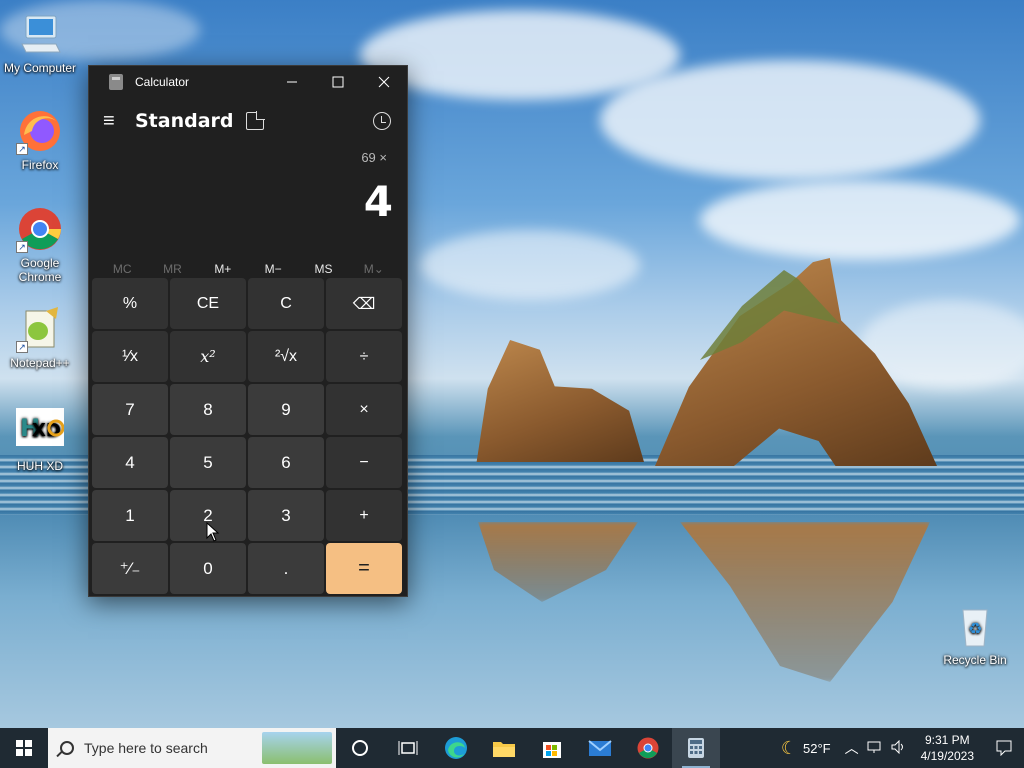 This screenshot has height=768, width=1024. Describe the element at coordinates (39, 466) in the screenshot. I see `desktop-icon-label: HUH XD` at that location.